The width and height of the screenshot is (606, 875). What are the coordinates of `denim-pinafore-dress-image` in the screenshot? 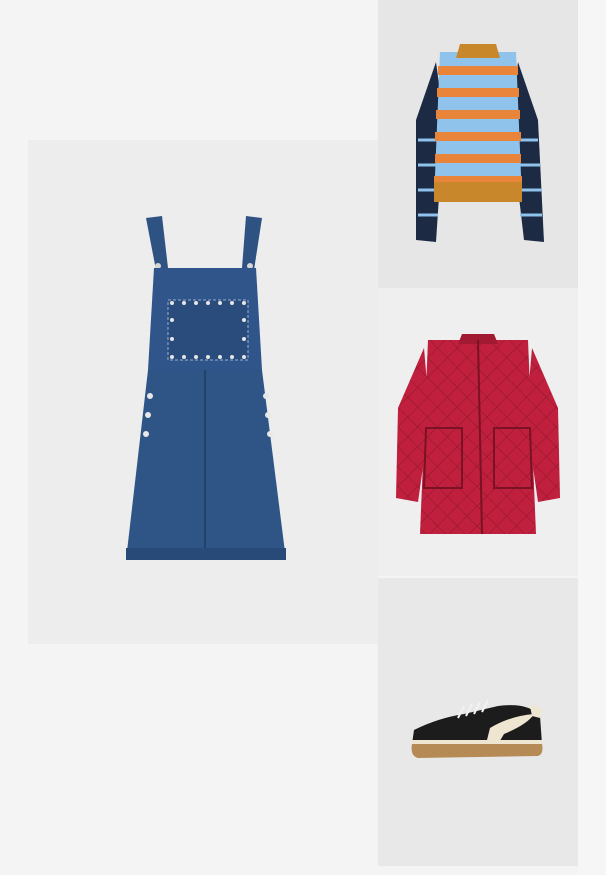 It's located at (206, 388).